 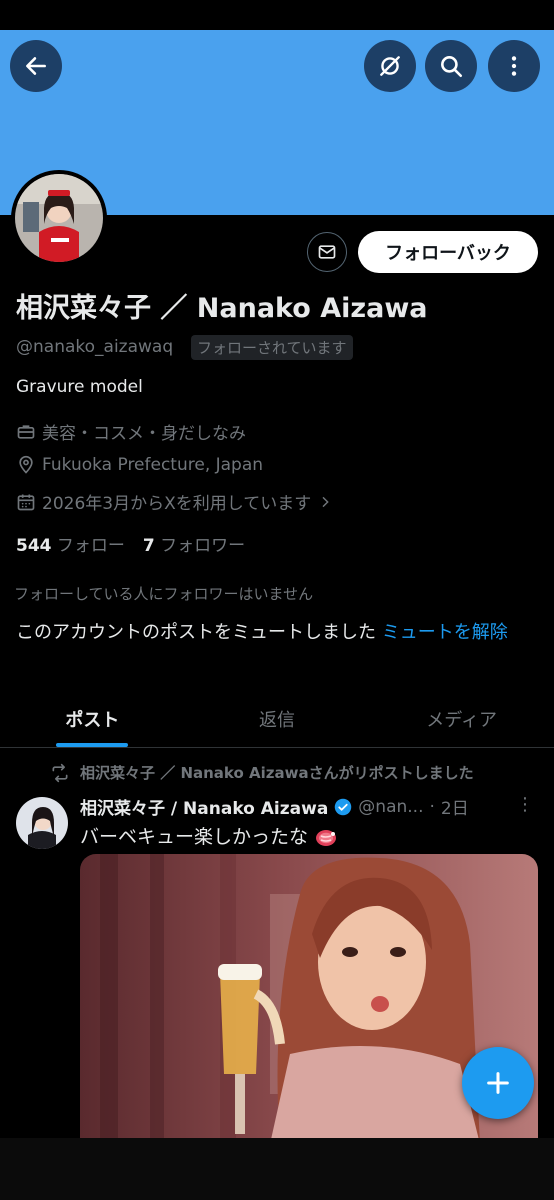 What do you see at coordinates (277, 1169) in the screenshot?
I see `bottom-navigation-bar` at bounding box center [277, 1169].